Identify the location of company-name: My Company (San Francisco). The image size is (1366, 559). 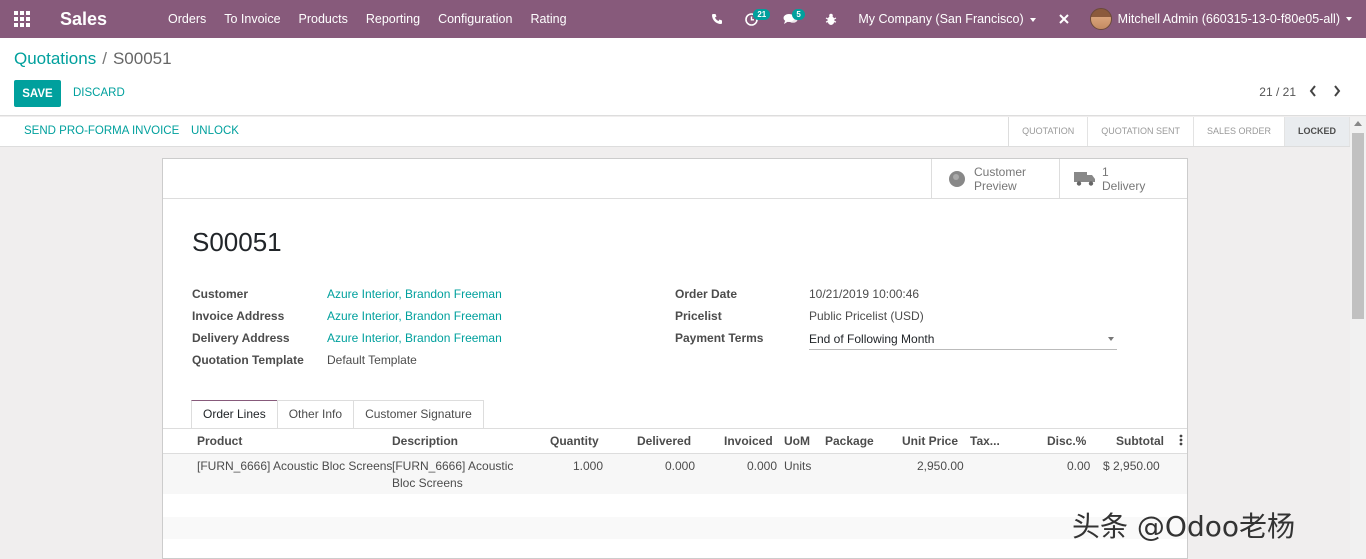
(941, 19).